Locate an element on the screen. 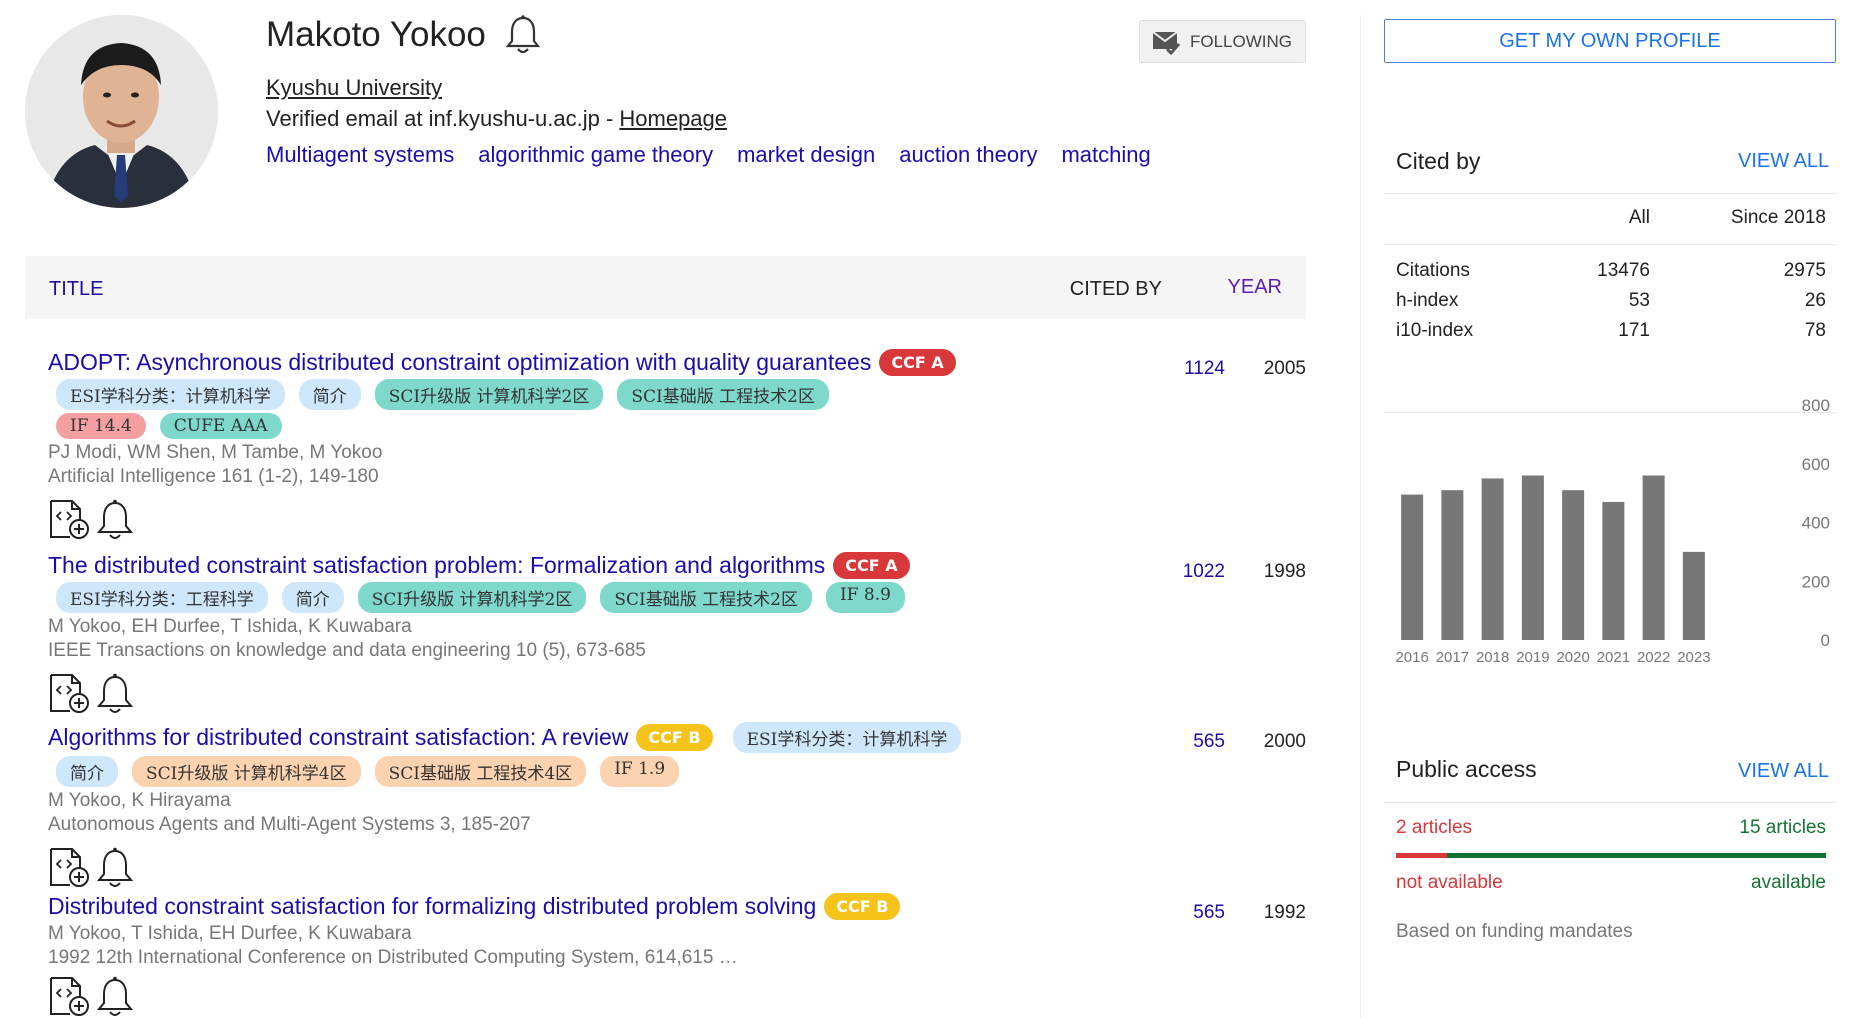 Image resolution: width=1859 pixels, height=1018 pixels. stat-since: 26 is located at coordinates (1815, 300).